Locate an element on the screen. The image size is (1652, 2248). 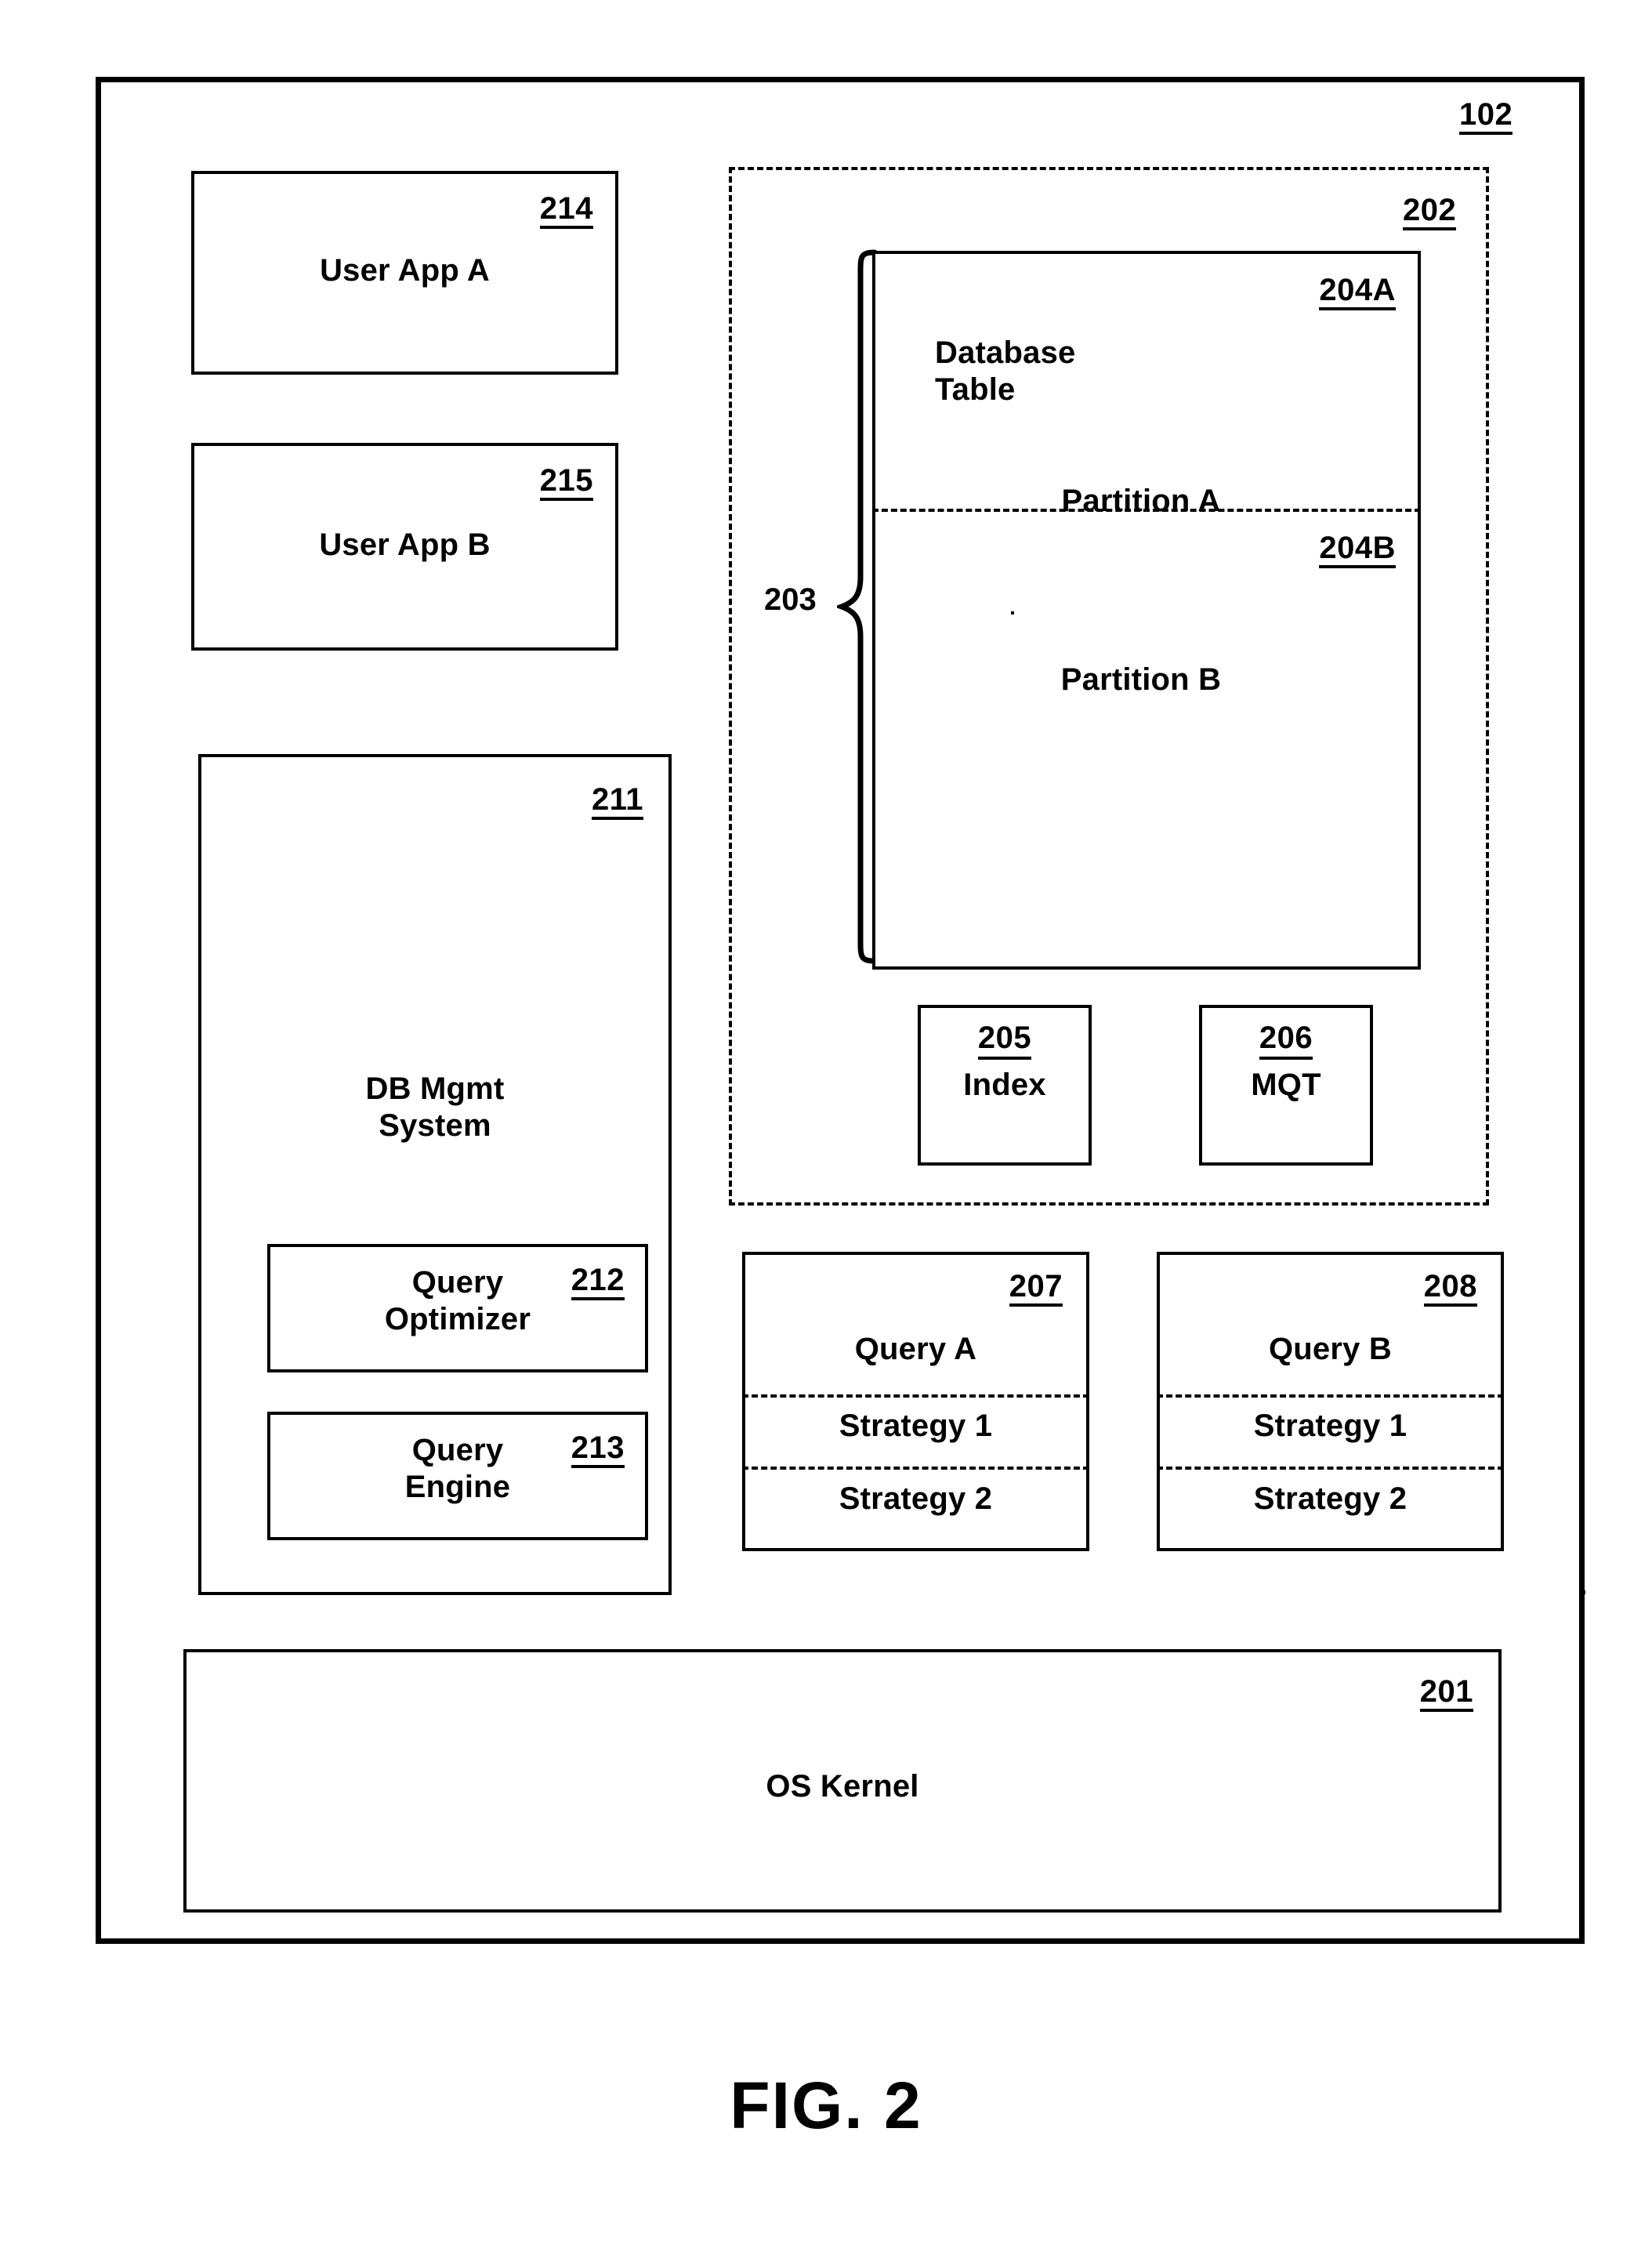
query-a-box-207: 207 Query A Strategy 1 Strategy 2 is located at coordinates (915, 1401).